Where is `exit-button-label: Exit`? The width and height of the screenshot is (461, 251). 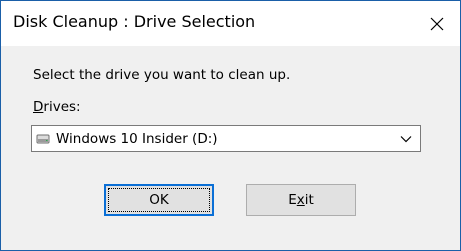 exit-button-label: Exit is located at coordinates (301, 200).